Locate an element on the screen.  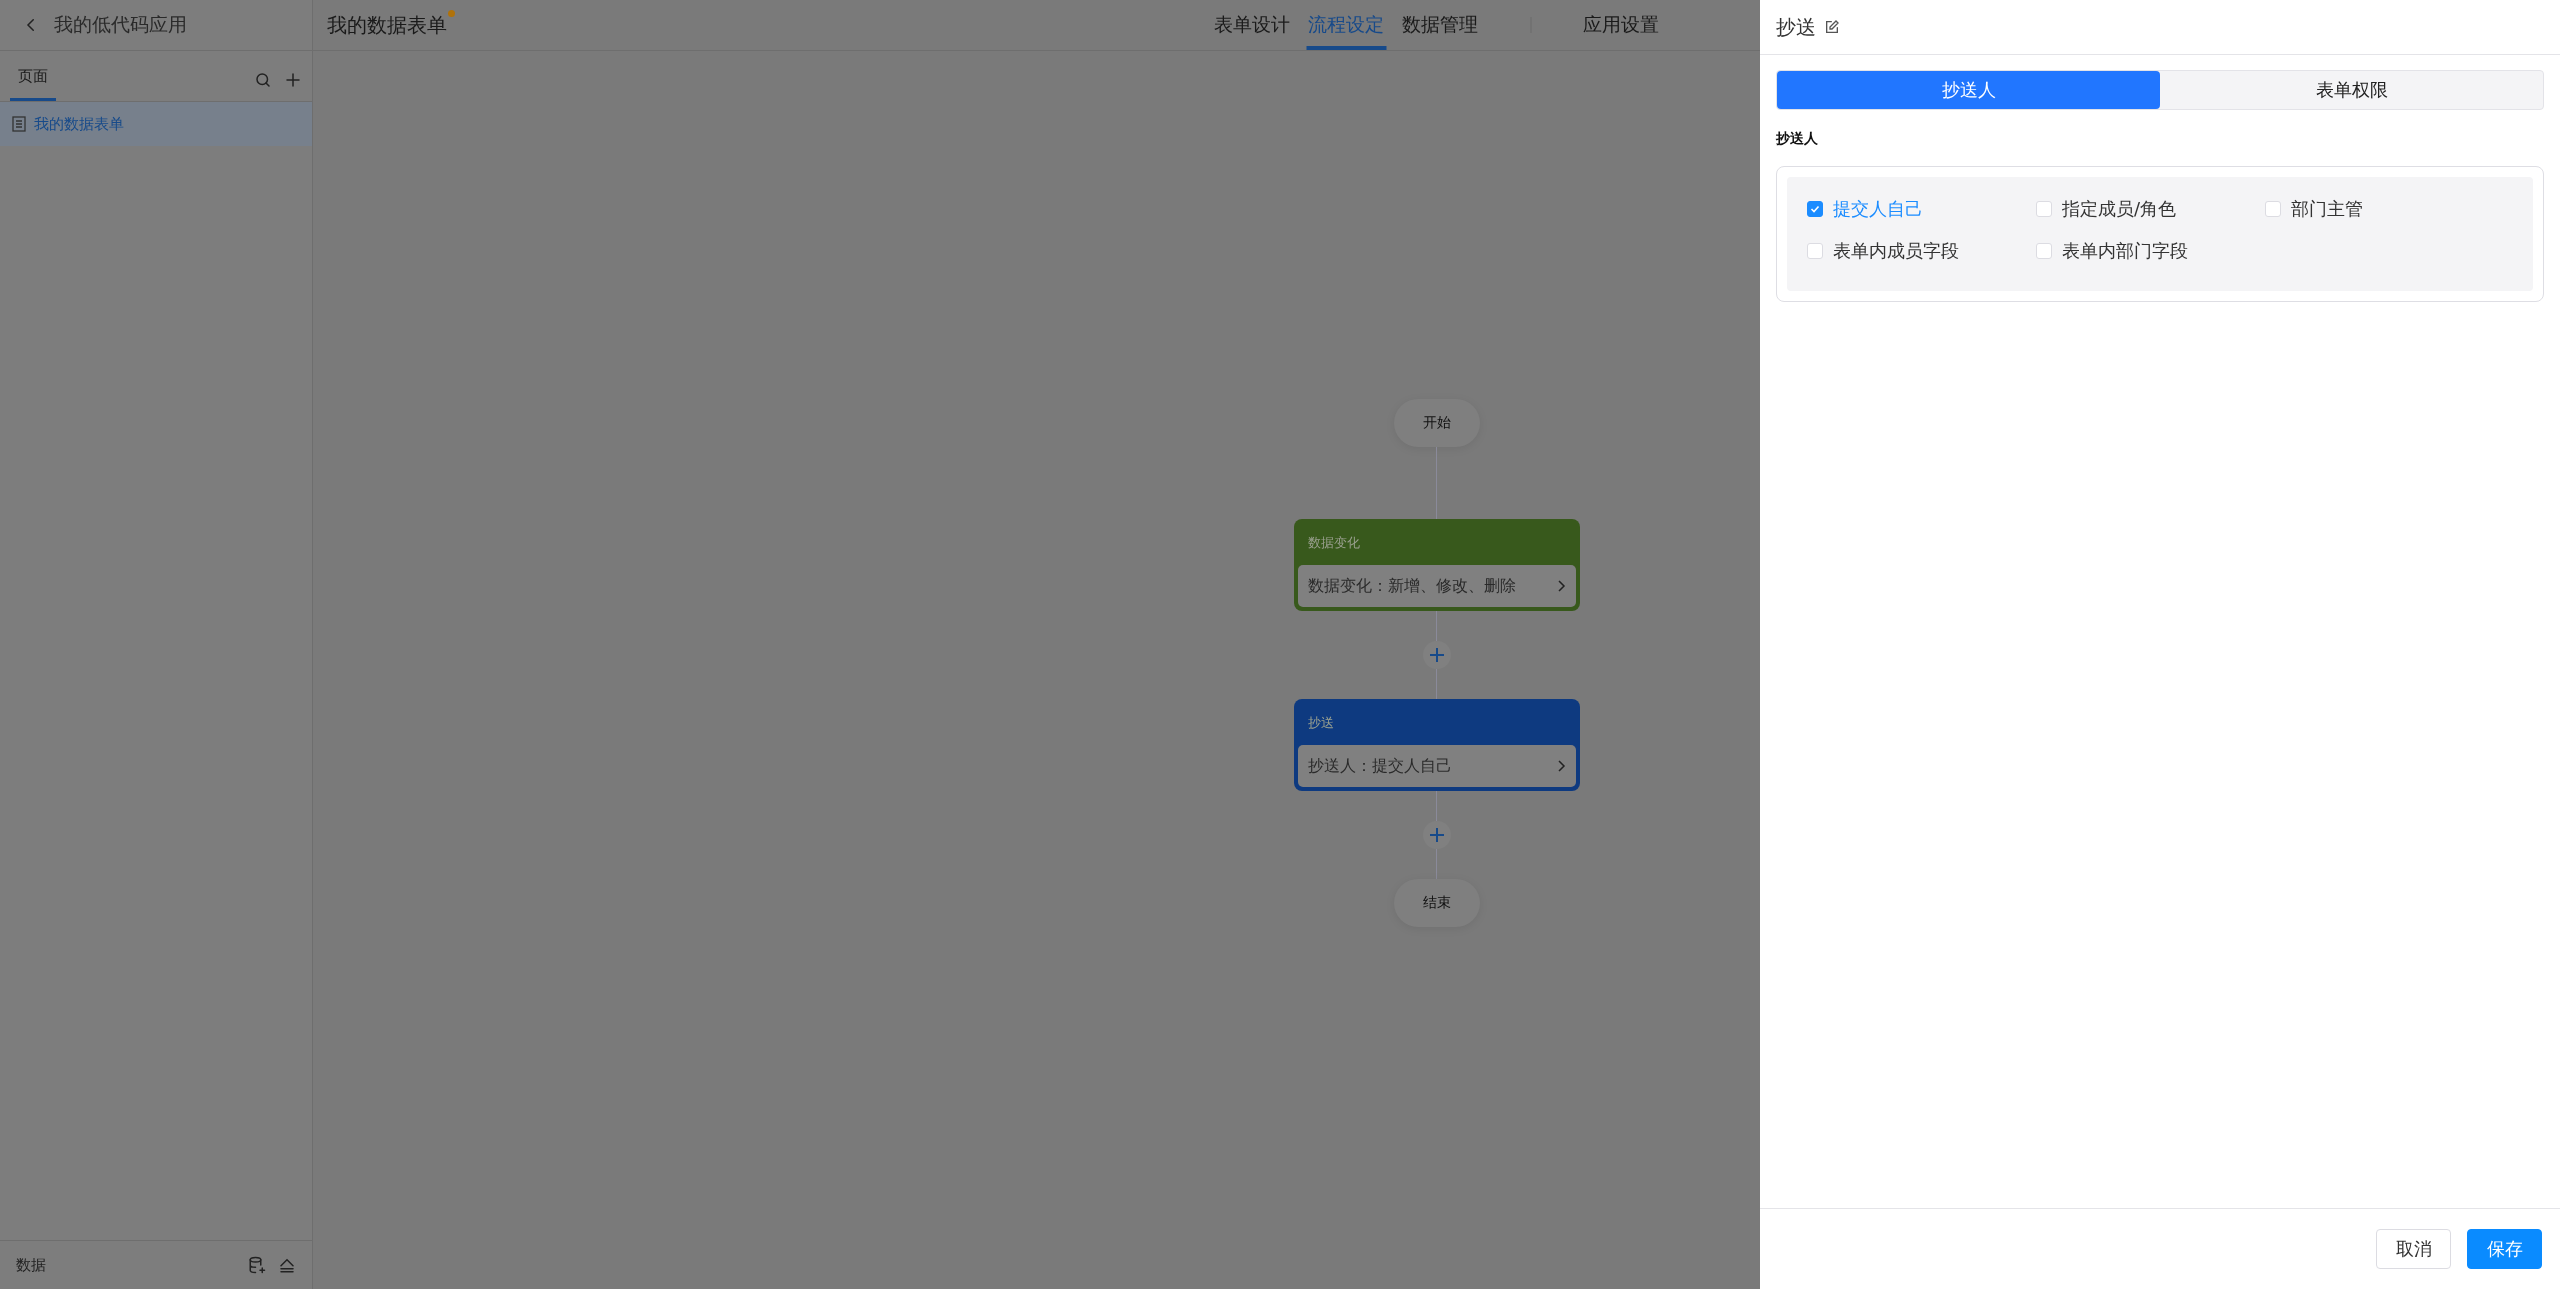
search-icon is located at coordinates (263, 80).